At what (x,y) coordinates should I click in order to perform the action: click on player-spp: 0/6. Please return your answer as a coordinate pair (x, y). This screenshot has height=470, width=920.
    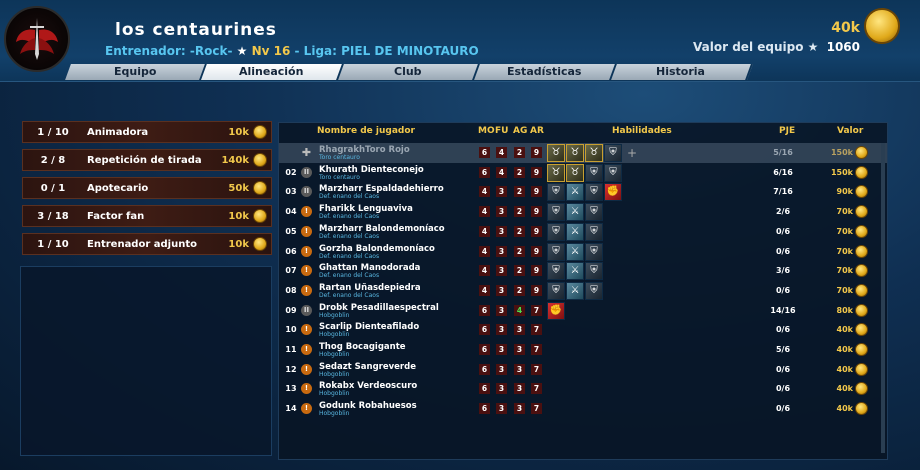
    Looking at the image, I should click on (783, 389).